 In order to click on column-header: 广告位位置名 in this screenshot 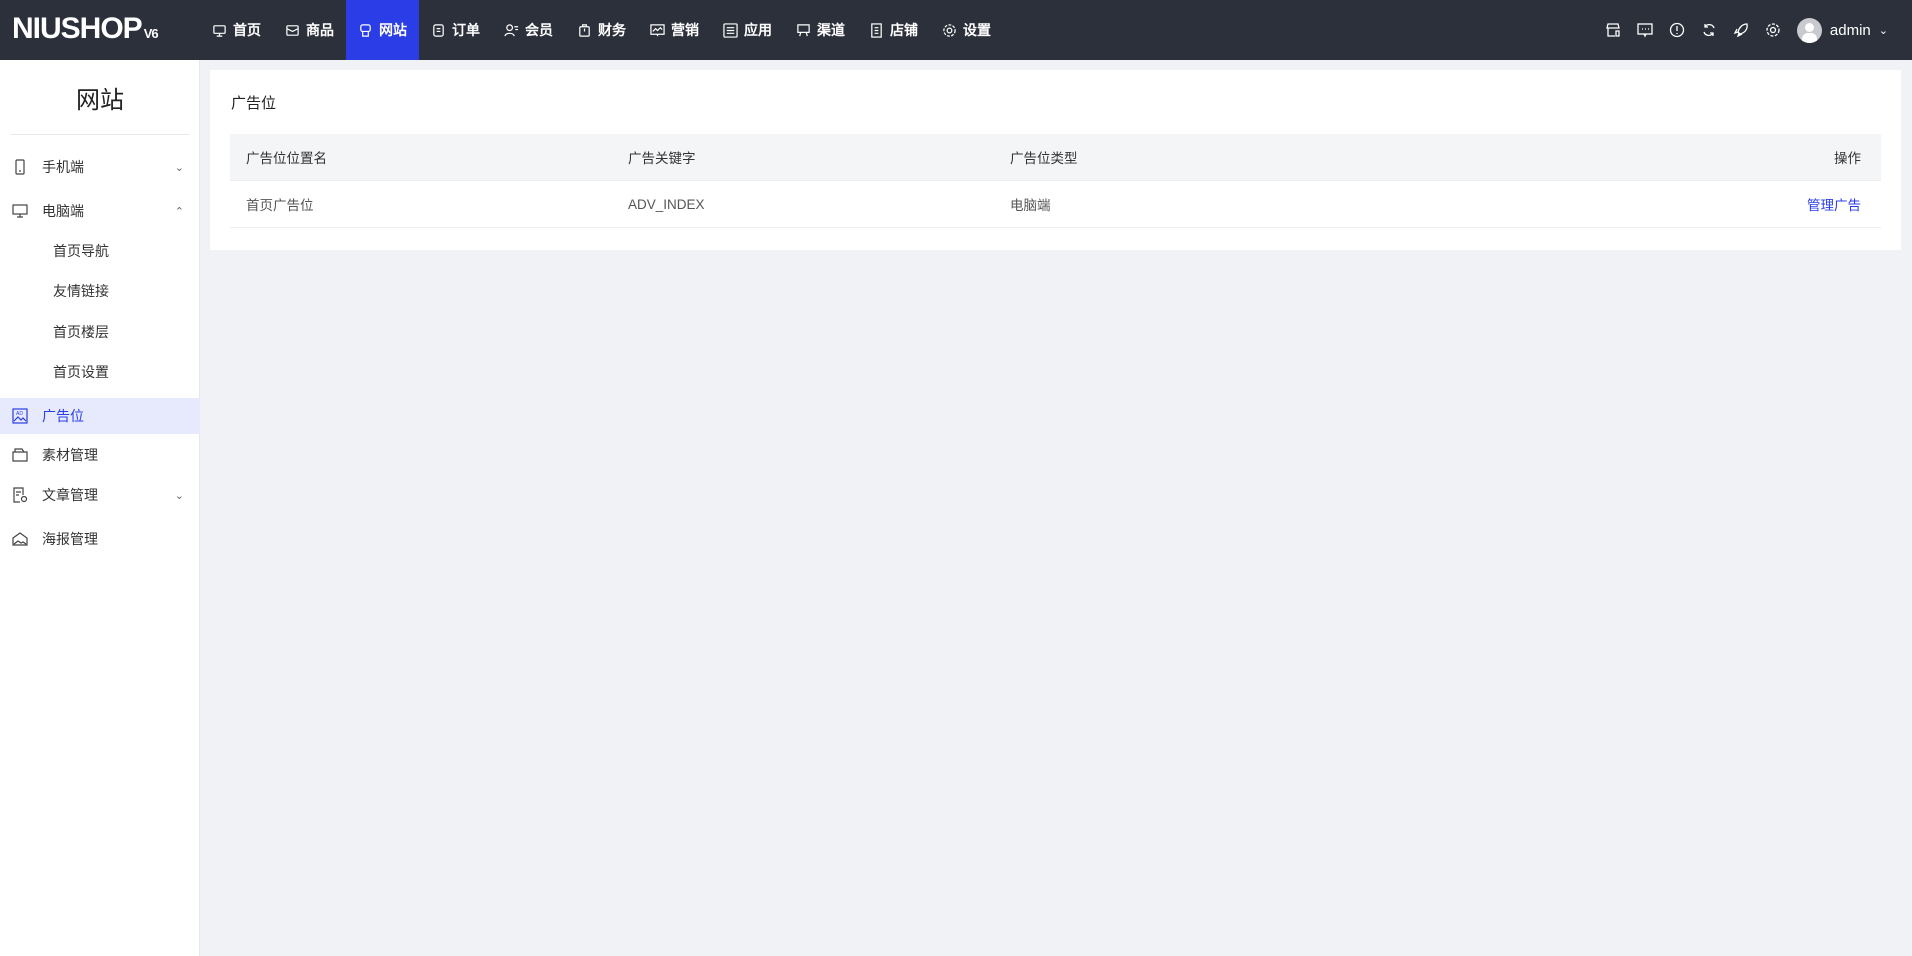, I will do `click(286, 158)`.